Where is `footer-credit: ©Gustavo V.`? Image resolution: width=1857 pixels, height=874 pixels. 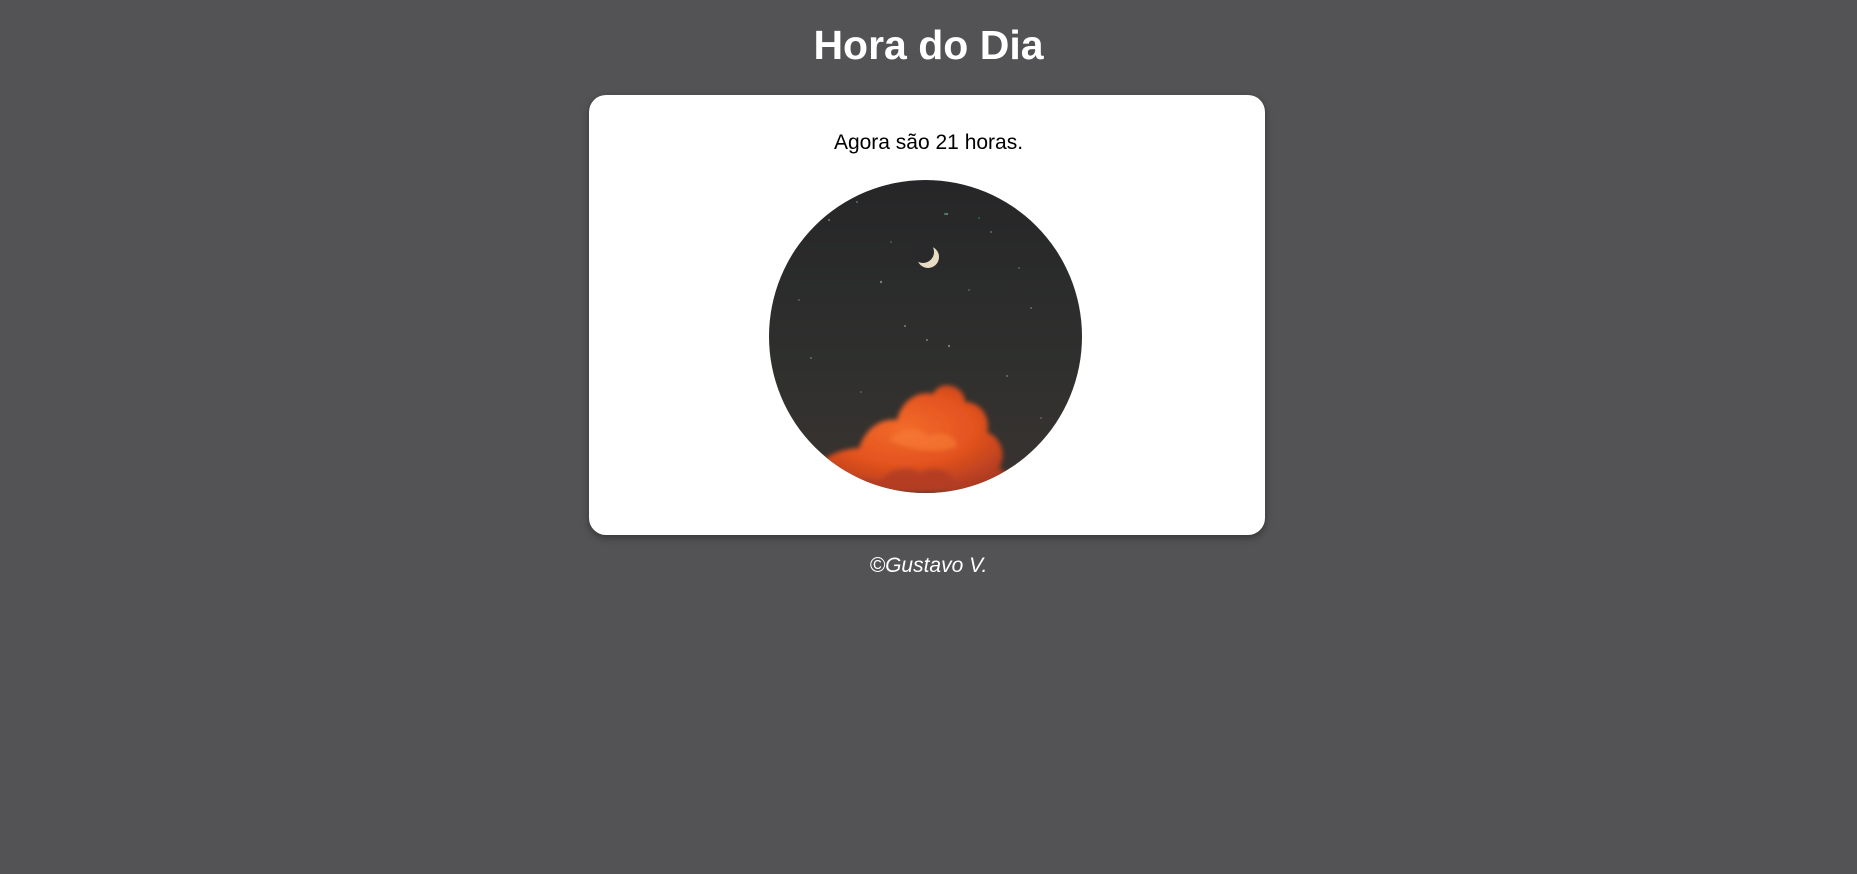 footer-credit: ©Gustavo V. is located at coordinates (928, 565).